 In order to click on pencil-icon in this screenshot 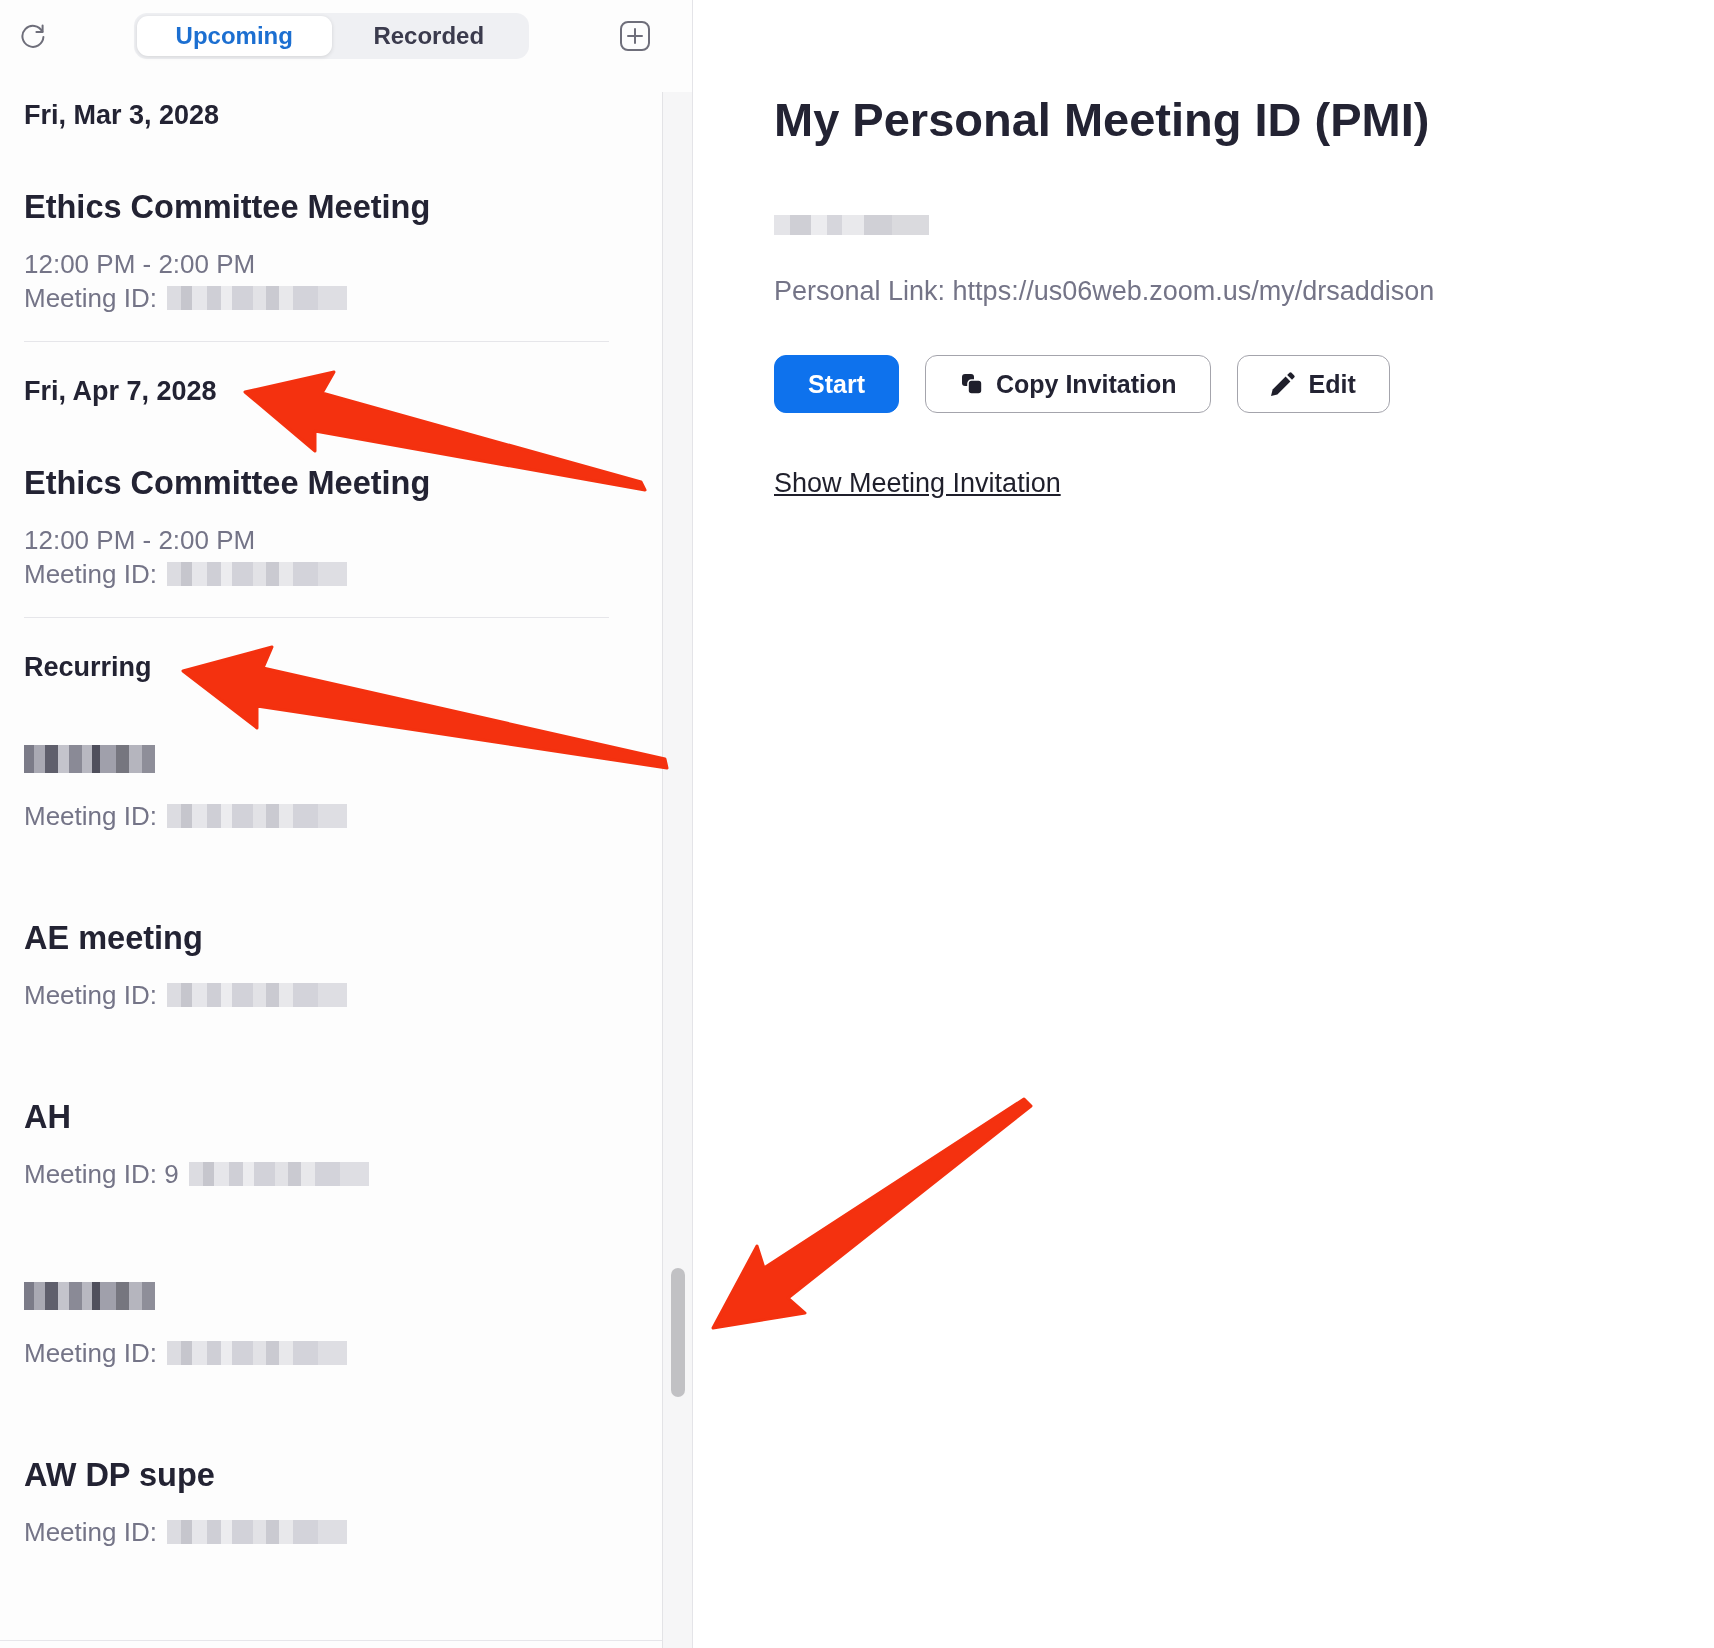, I will do `click(1282, 384)`.